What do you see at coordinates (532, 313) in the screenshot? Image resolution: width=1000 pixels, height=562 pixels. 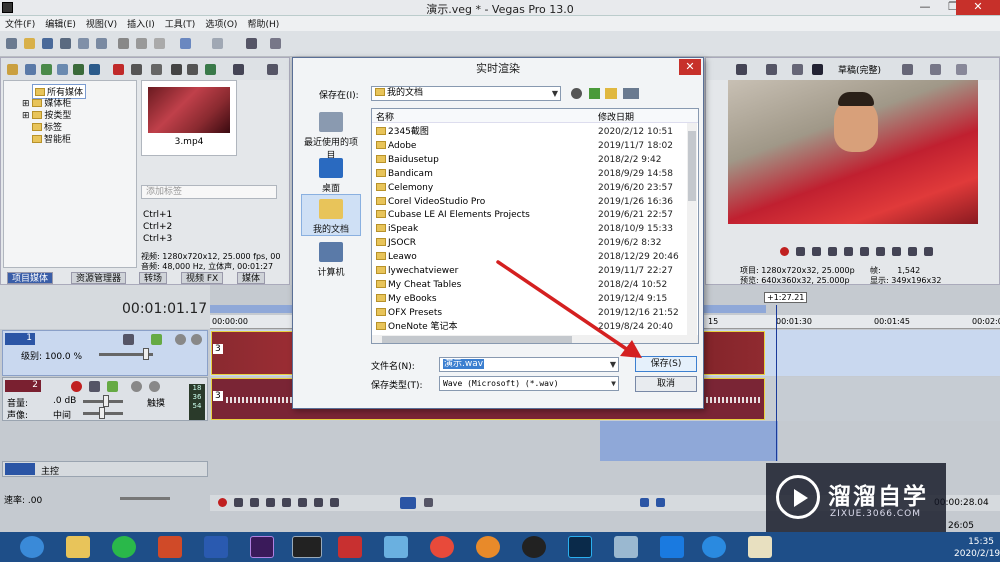 I see `list-item: OFX Presets 2019/12/16 21:52` at bounding box center [532, 313].